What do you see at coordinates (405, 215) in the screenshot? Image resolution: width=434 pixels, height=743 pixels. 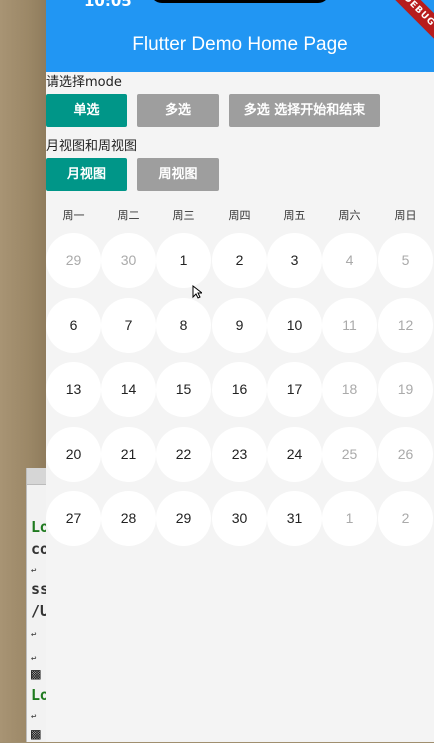 I see `weekday-label: 周日` at bounding box center [405, 215].